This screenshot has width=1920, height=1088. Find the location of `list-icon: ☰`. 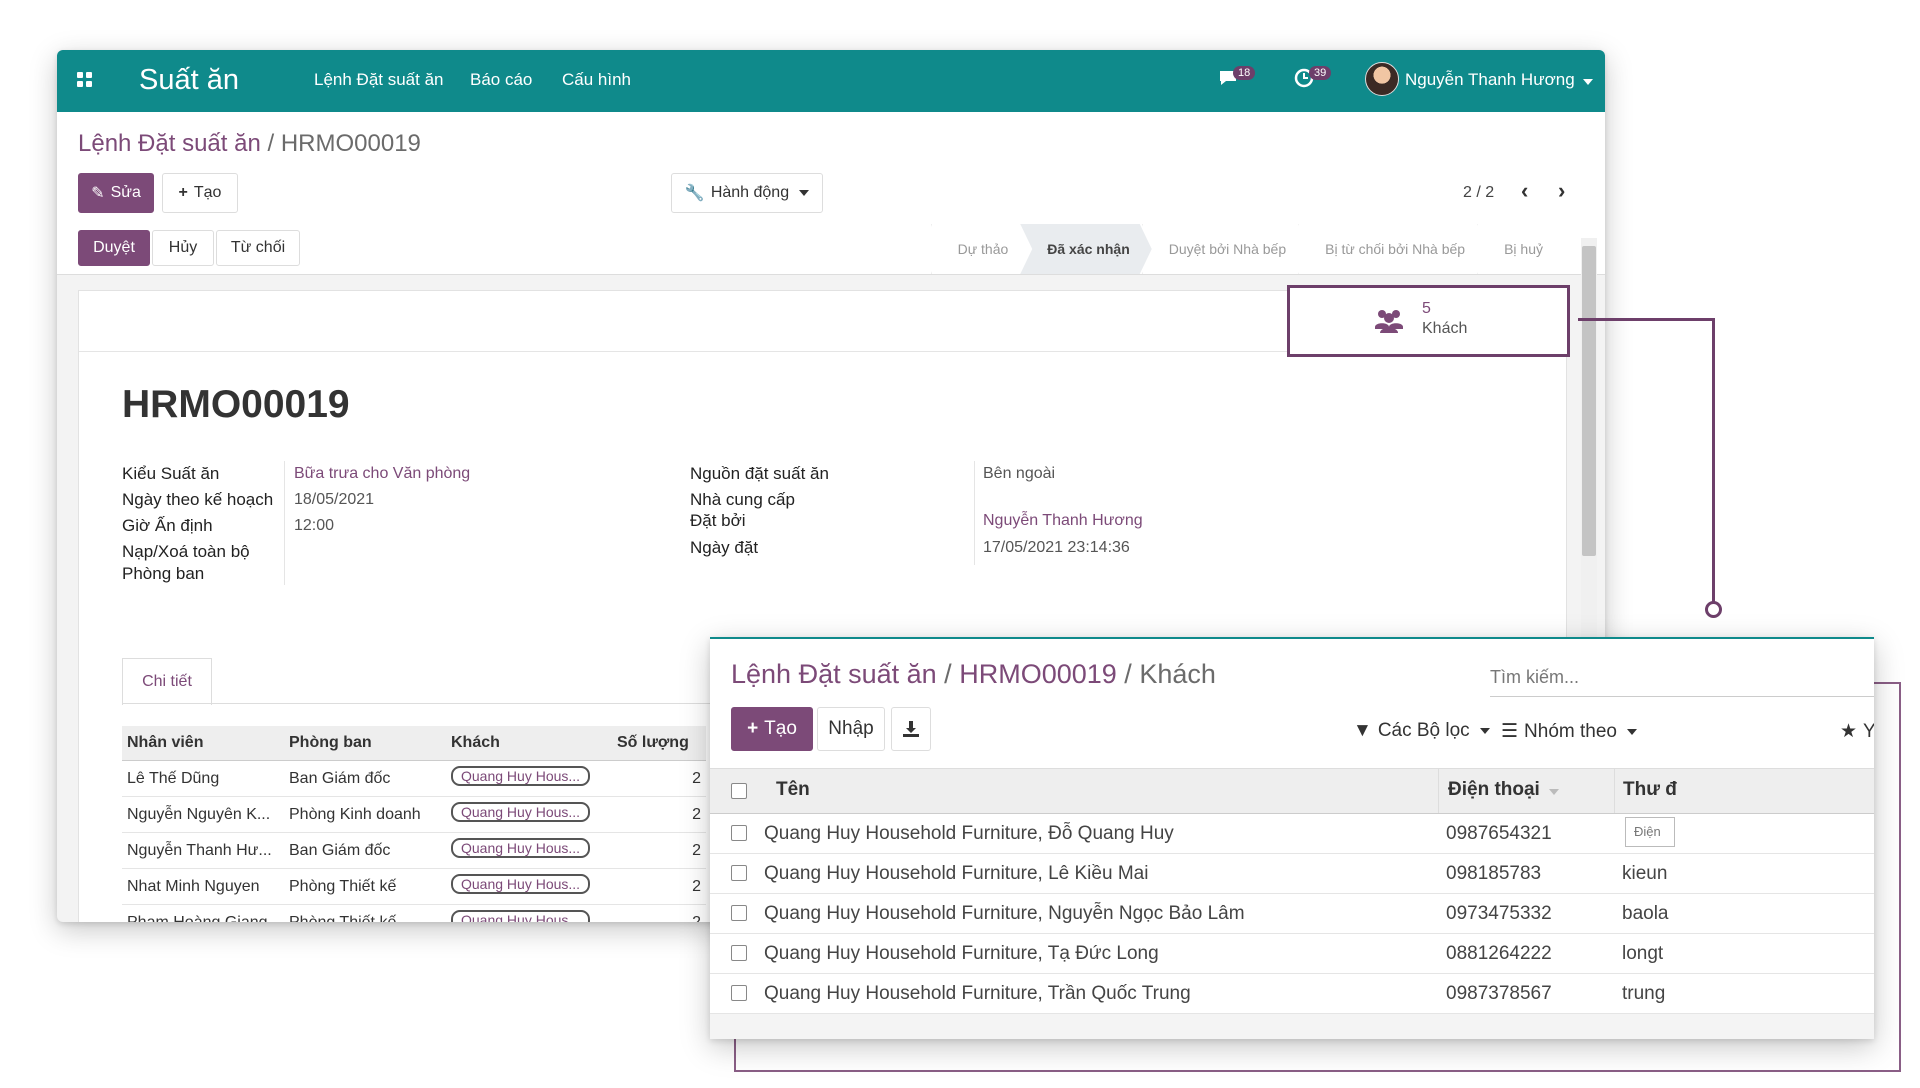

list-icon: ☰ is located at coordinates (1510, 731).